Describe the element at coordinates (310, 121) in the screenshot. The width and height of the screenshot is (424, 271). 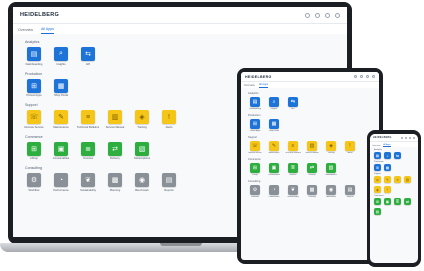
I see `section-production: Production ⊞Prinect Apps ▦Shop Portal` at that location.